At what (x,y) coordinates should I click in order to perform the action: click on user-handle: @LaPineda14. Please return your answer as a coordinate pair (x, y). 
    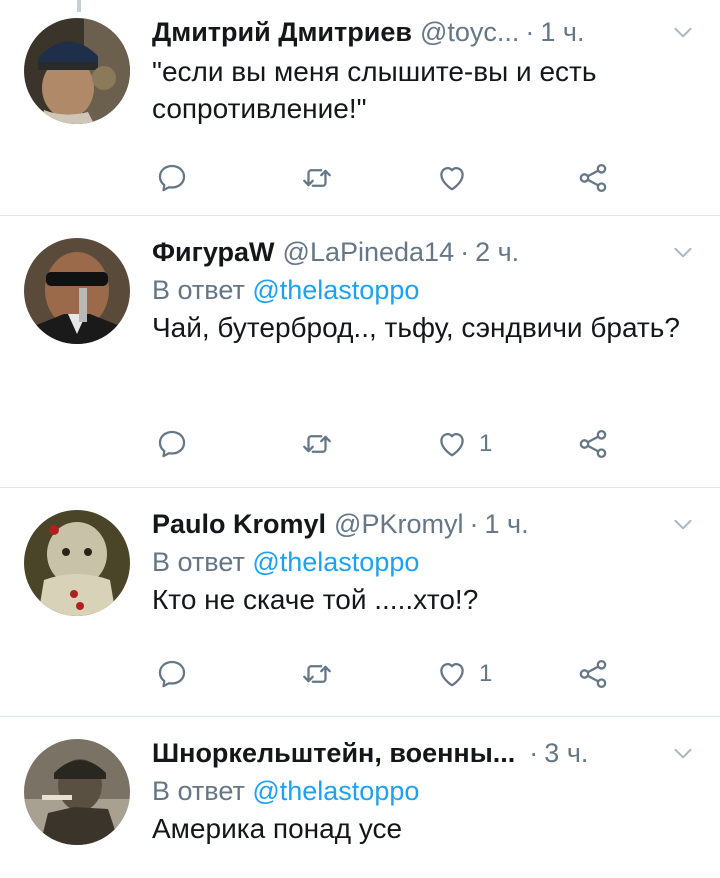
    Looking at the image, I should click on (369, 252).